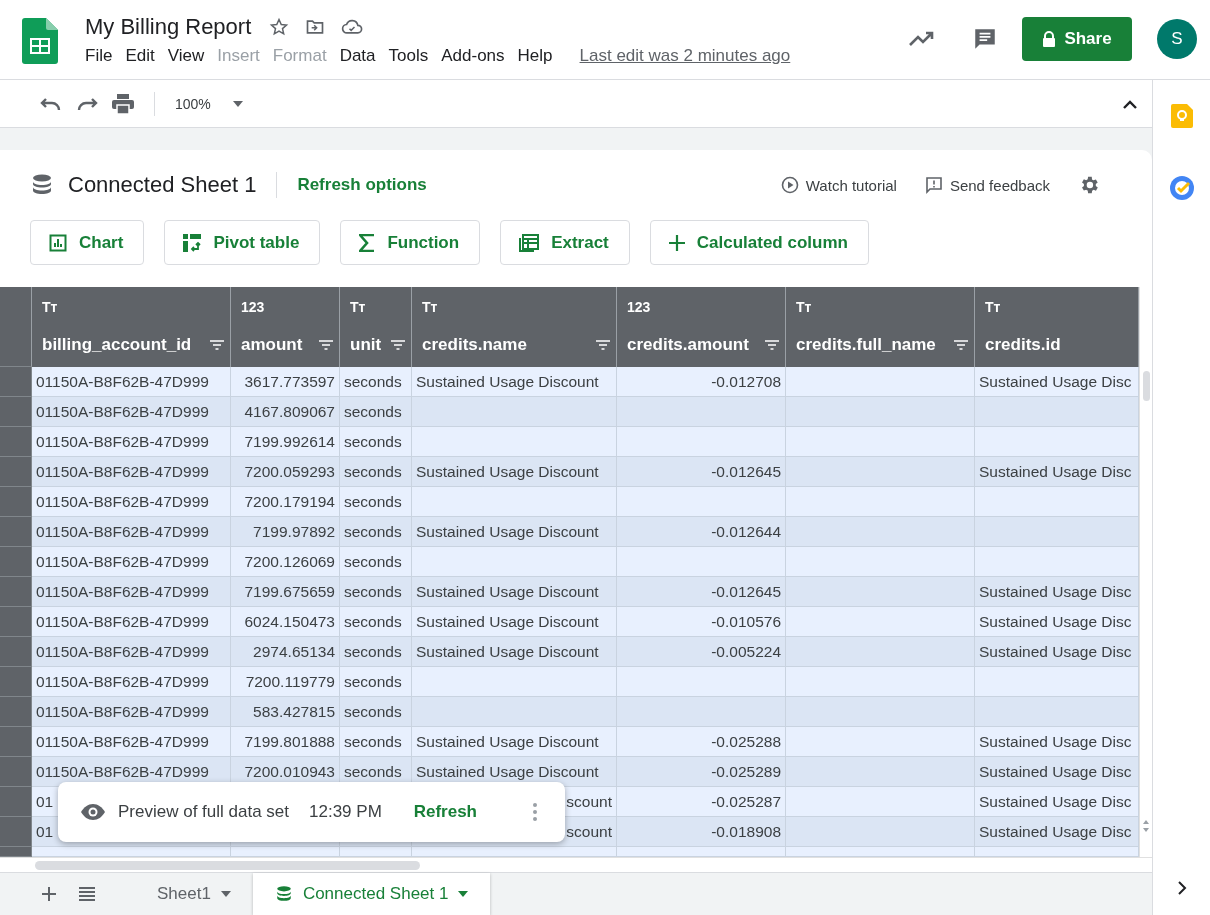 The image size is (1210, 915). What do you see at coordinates (186, 56) in the screenshot?
I see `menu-item: View` at bounding box center [186, 56].